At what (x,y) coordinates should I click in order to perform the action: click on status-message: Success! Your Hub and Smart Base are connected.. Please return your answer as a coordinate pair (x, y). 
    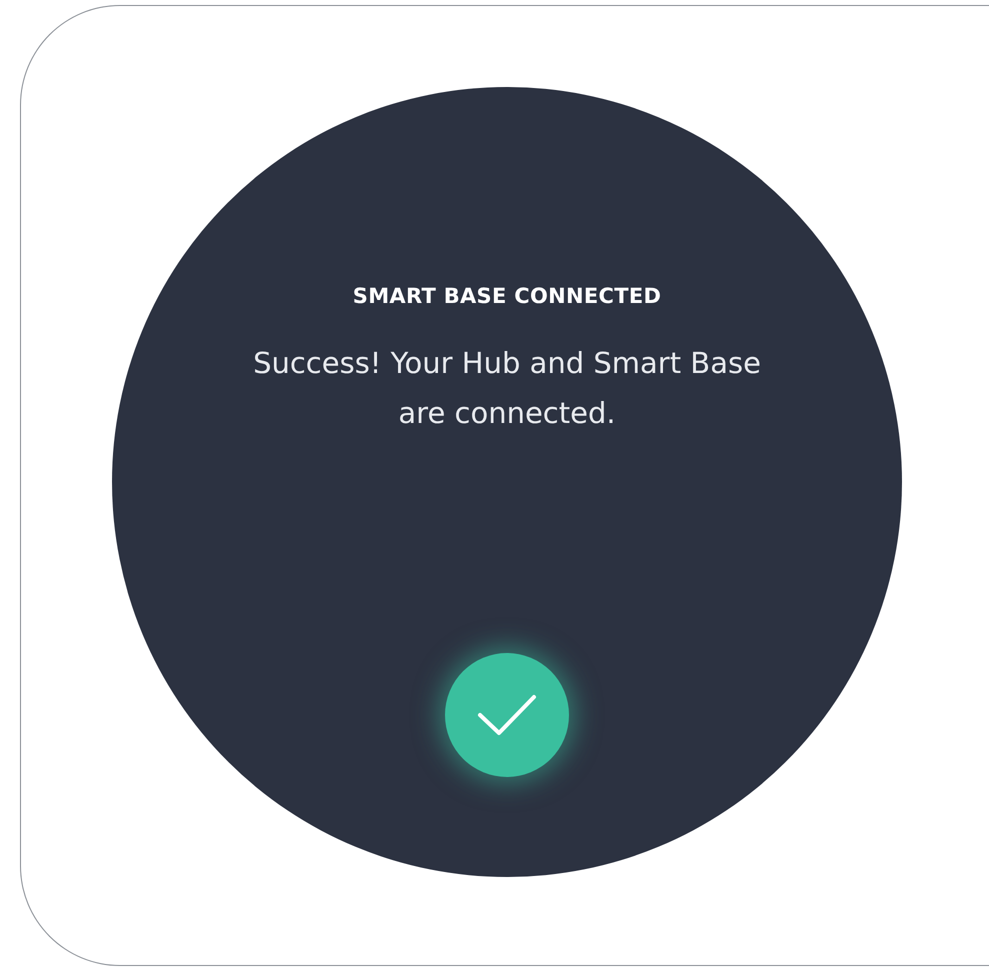
    Looking at the image, I should click on (507, 388).